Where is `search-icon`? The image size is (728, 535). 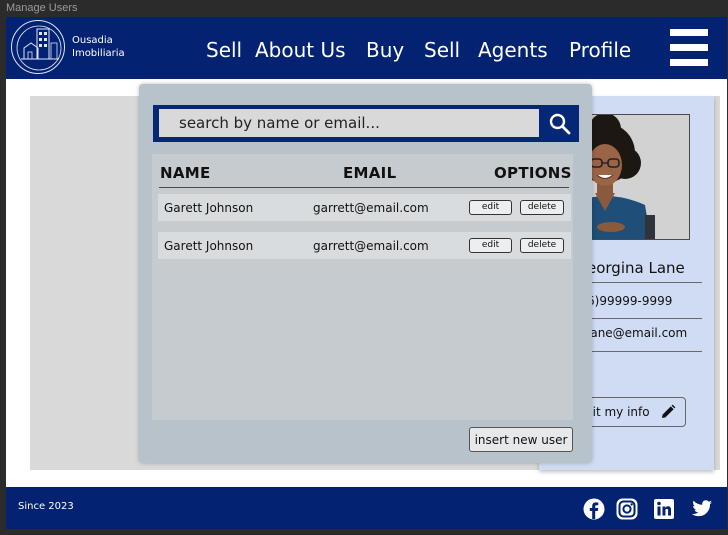
search-icon is located at coordinates (560, 124).